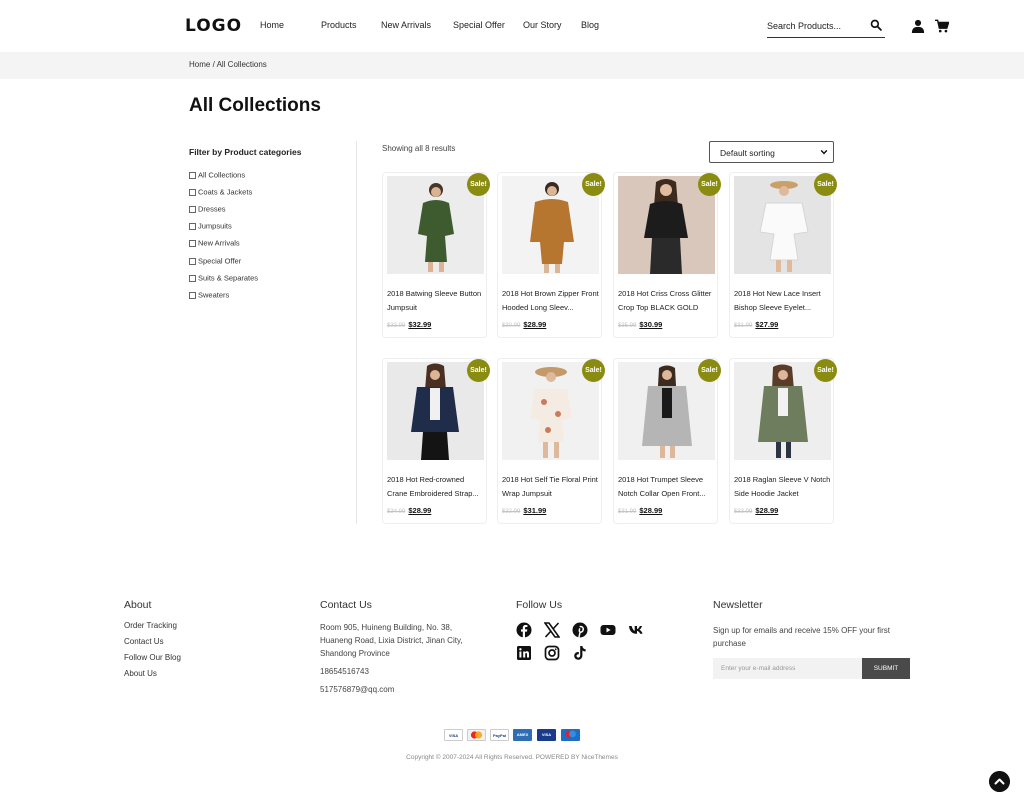 The image size is (1024, 802). I want to click on nav-products: Products, so click(339, 25).